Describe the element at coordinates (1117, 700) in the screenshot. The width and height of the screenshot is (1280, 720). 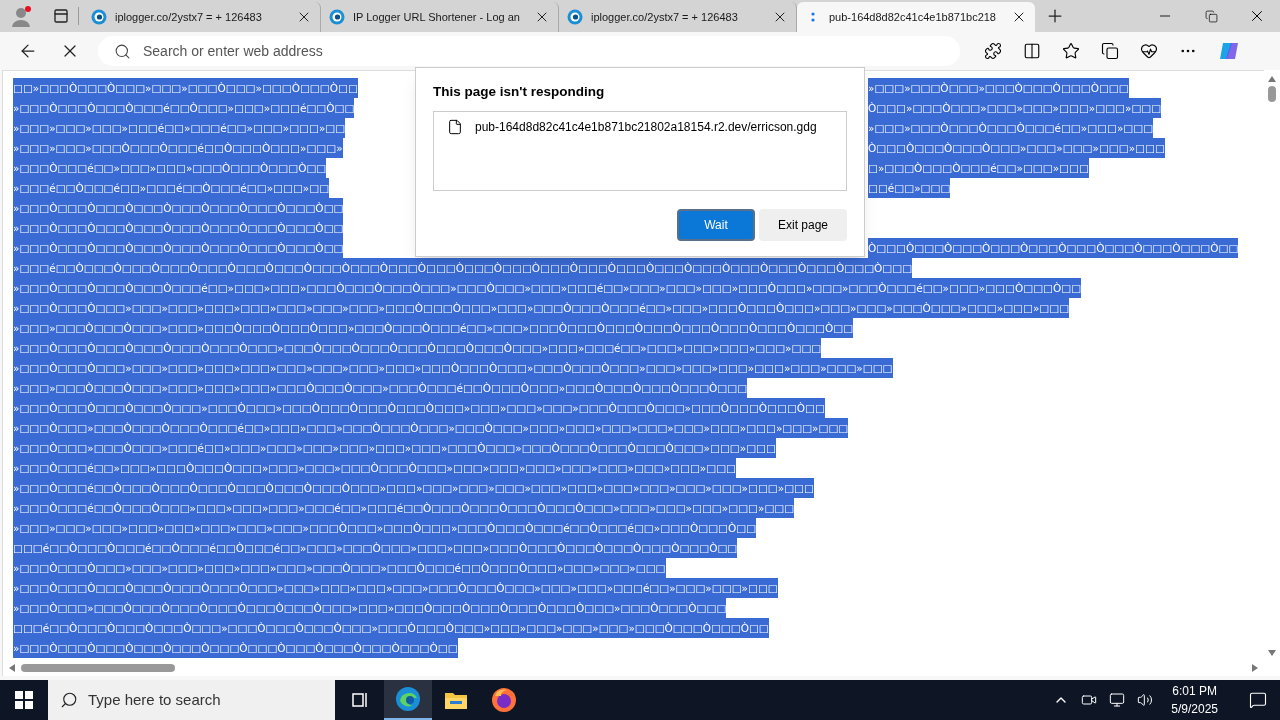
I see `network-icon` at that location.